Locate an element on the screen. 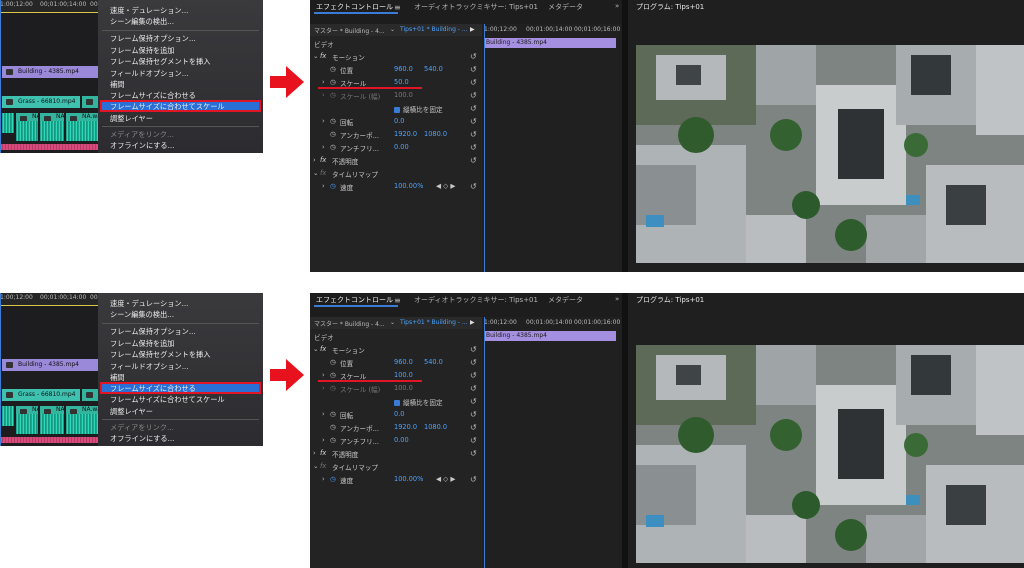 This screenshot has height=568, width=1024. menu-item-add-frame-hold: フレーム保持を追加 is located at coordinates (142, 344).